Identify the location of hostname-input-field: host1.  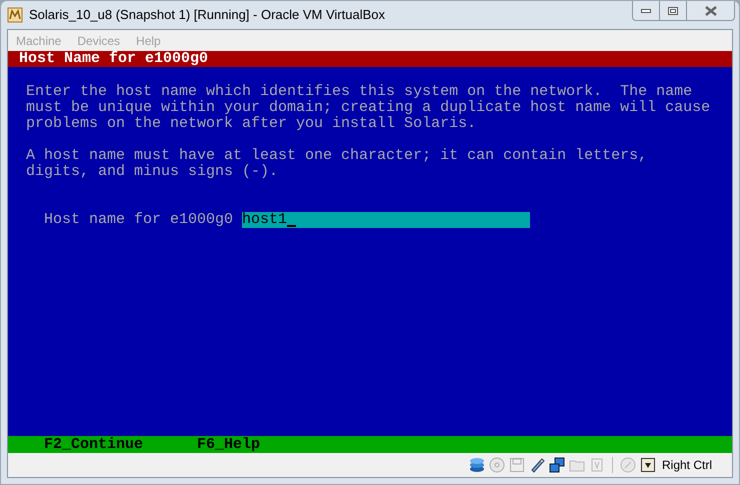
(386, 220).